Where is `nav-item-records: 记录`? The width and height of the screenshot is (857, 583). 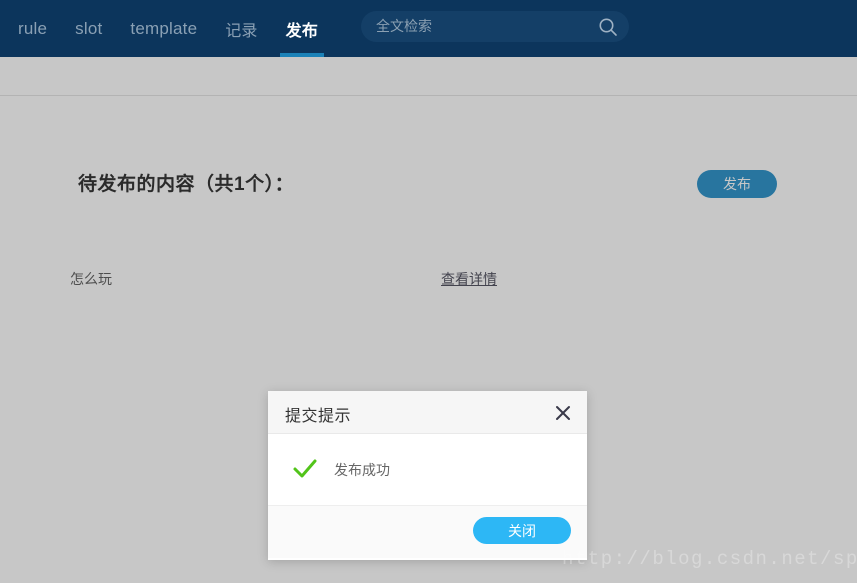
nav-item-records: 记录 is located at coordinates (241, 28).